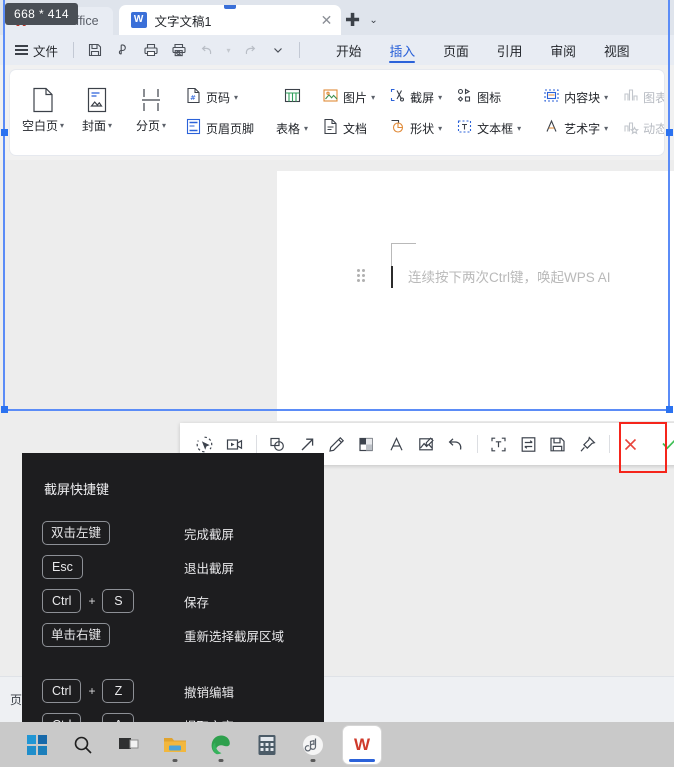  I want to click on picture-button: 图片 ▾, so click(348, 97).